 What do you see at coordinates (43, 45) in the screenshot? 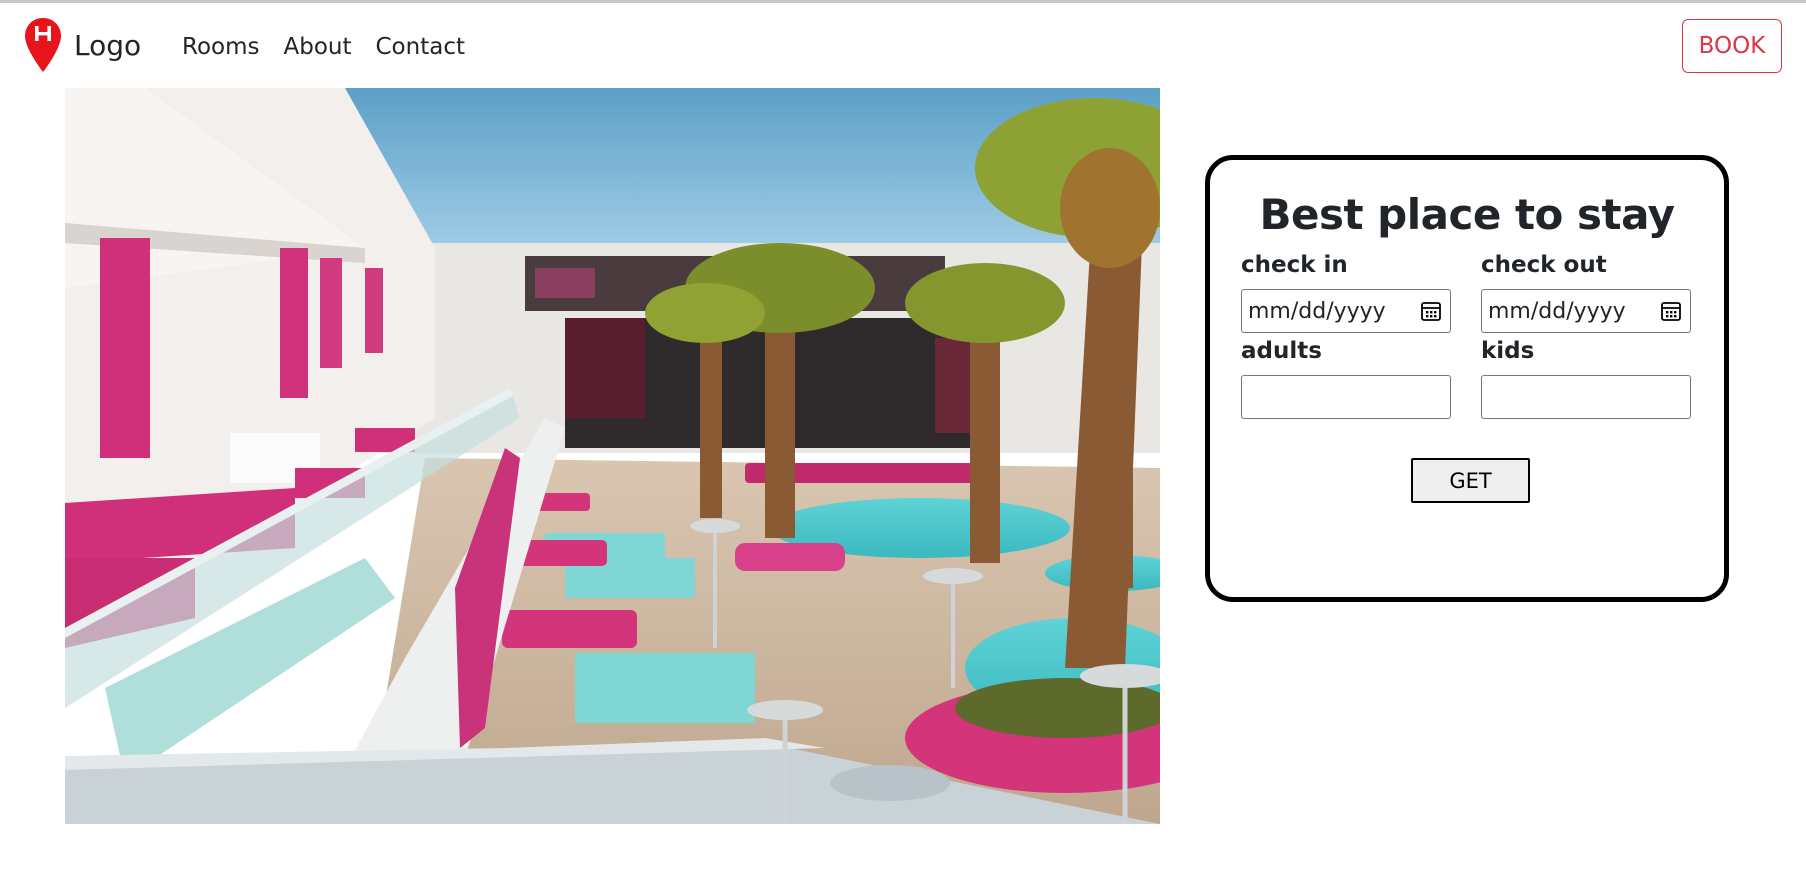
I see `location-pin-h-icon` at bounding box center [43, 45].